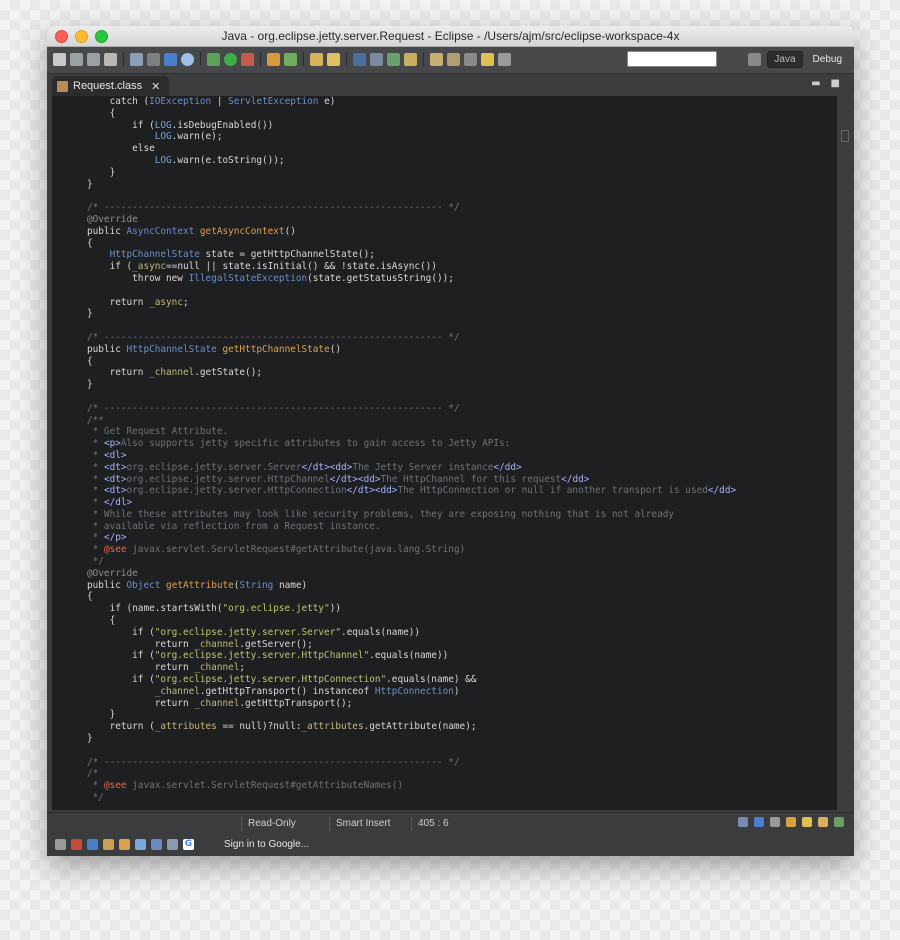 This screenshot has height=940, width=900. What do you see at coordinates (785, 59) in the screenshot?
I see `perspective-java-button: Java` at bounding box center [785, 59].